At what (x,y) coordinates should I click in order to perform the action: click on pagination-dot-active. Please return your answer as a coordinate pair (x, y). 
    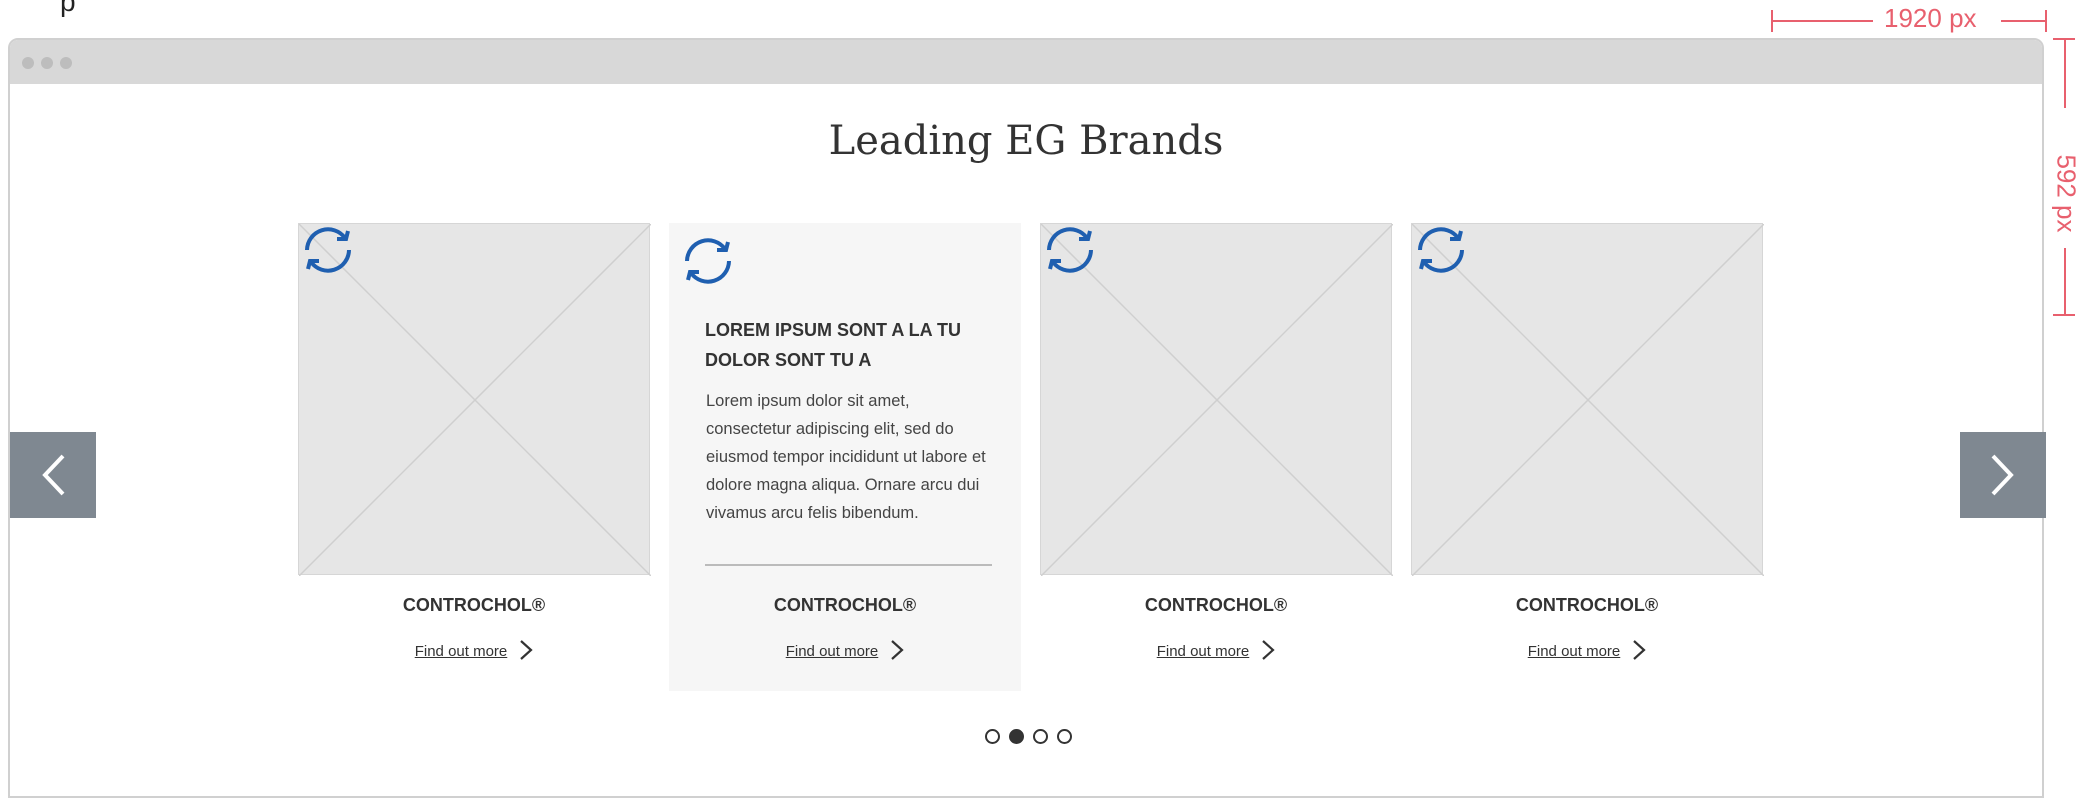
    Looking at the image, I should click on (1016, 737).